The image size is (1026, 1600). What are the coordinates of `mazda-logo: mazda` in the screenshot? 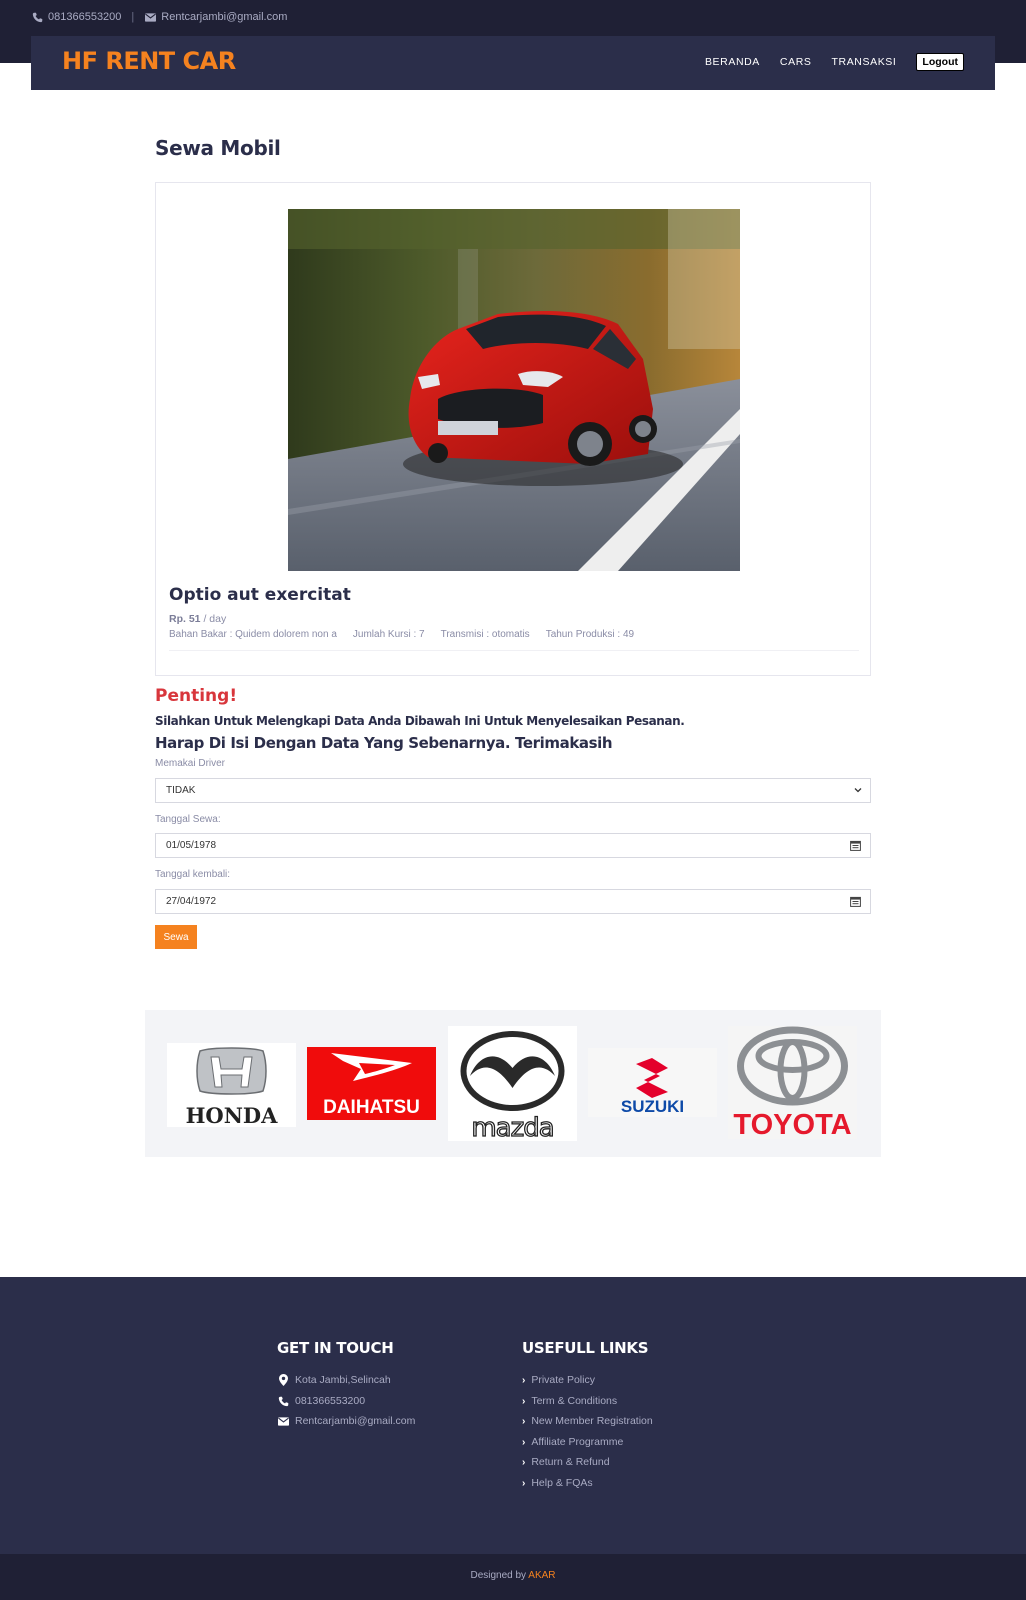 It's located at (512, 1085).